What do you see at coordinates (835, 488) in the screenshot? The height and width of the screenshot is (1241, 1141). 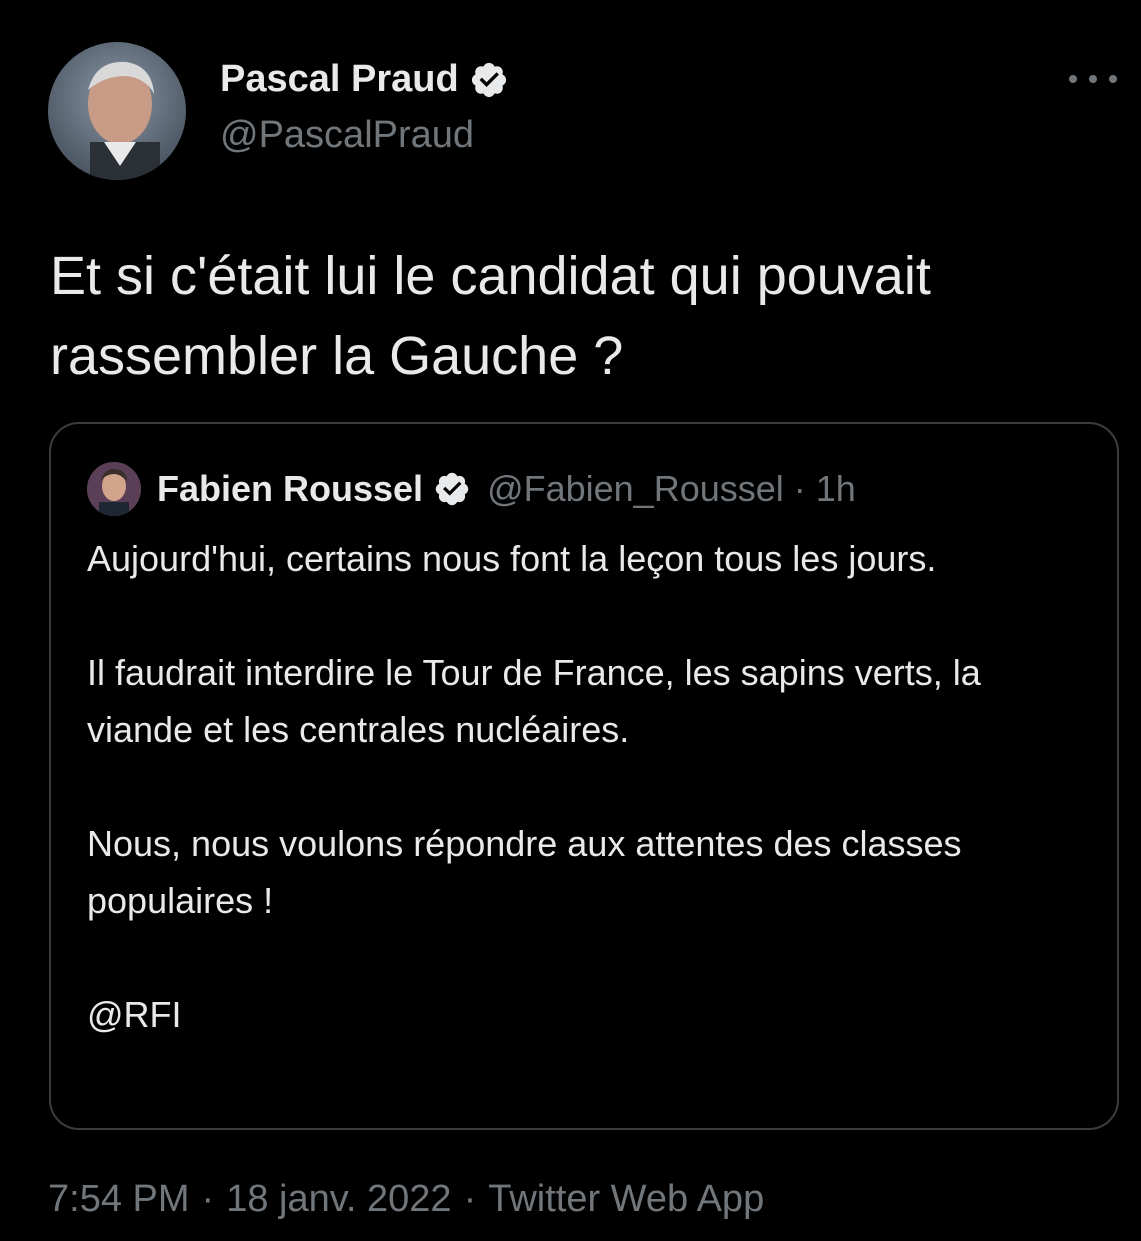 I see `quoted-tweet-time: 1h` at bounding box center [835, 488].